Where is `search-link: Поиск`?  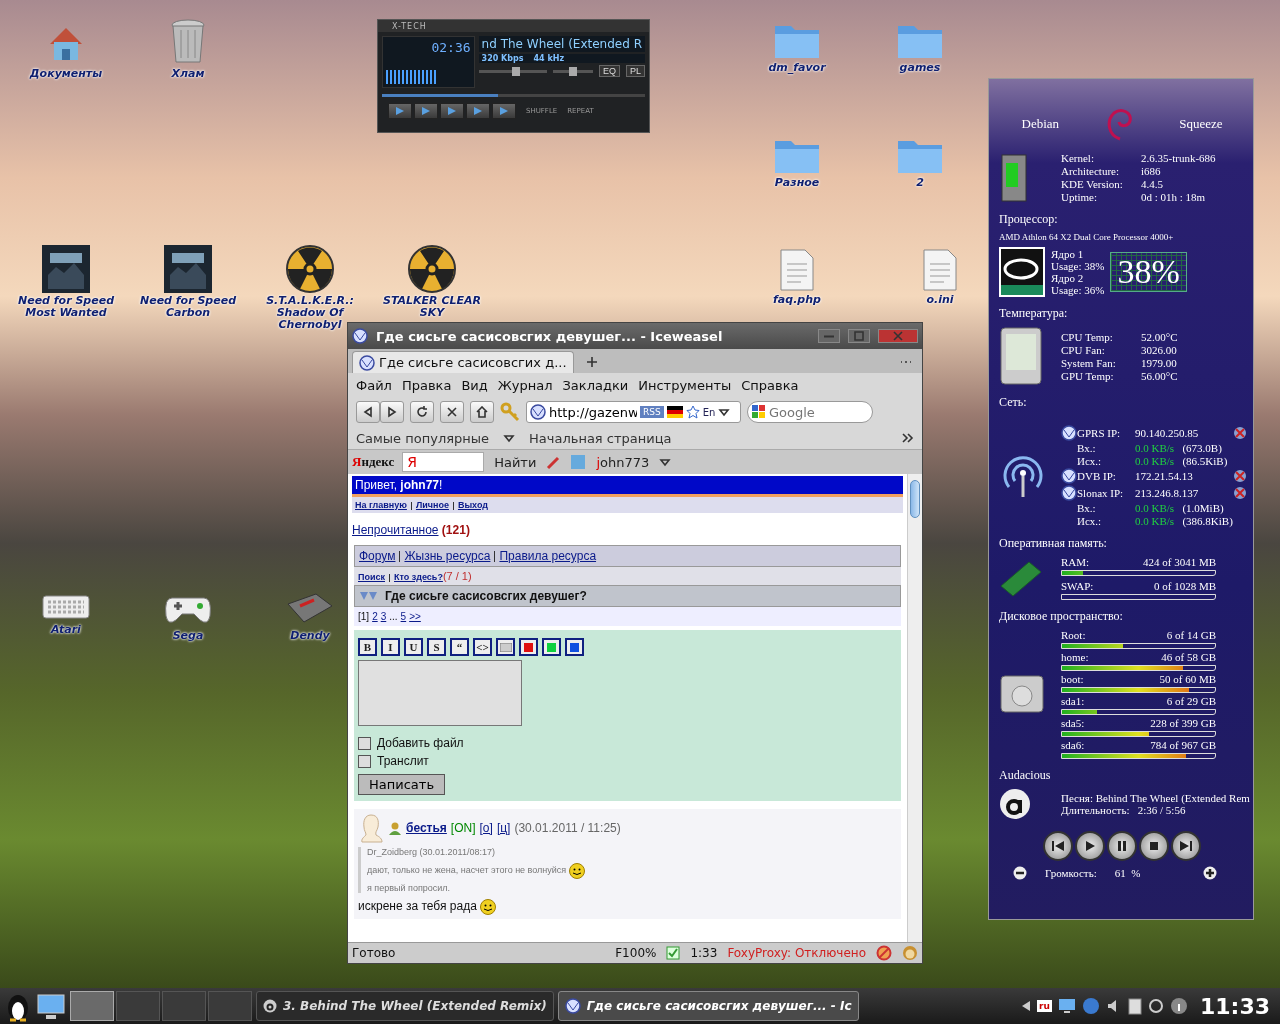 search-link: Поиск is located at coordinates (371, 577).